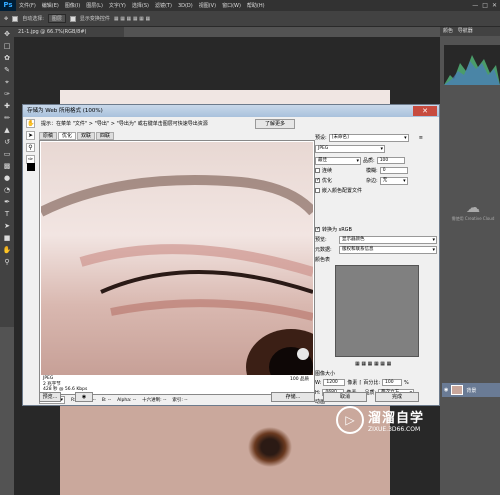 The width and height of the screenshot is (500, 495). I want to click on width-unit: 像素, so click(352, 383).